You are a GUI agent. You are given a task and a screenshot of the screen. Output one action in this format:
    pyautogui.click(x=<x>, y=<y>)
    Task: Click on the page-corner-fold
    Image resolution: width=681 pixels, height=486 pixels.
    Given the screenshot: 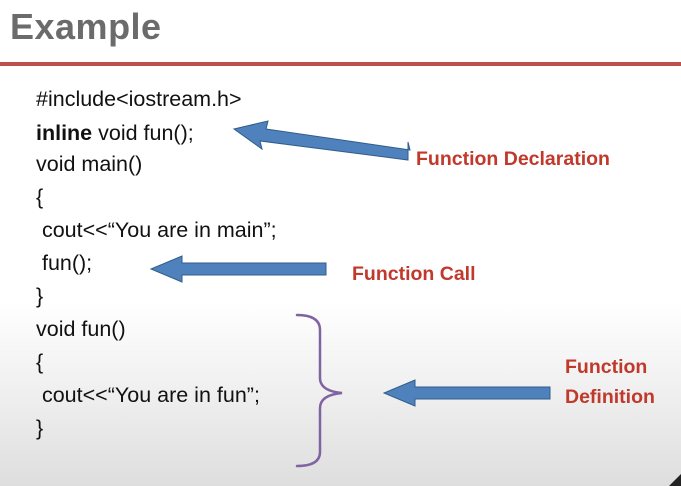 What is the action you would take?
    pyautogui.click(x=675, y=480)
    